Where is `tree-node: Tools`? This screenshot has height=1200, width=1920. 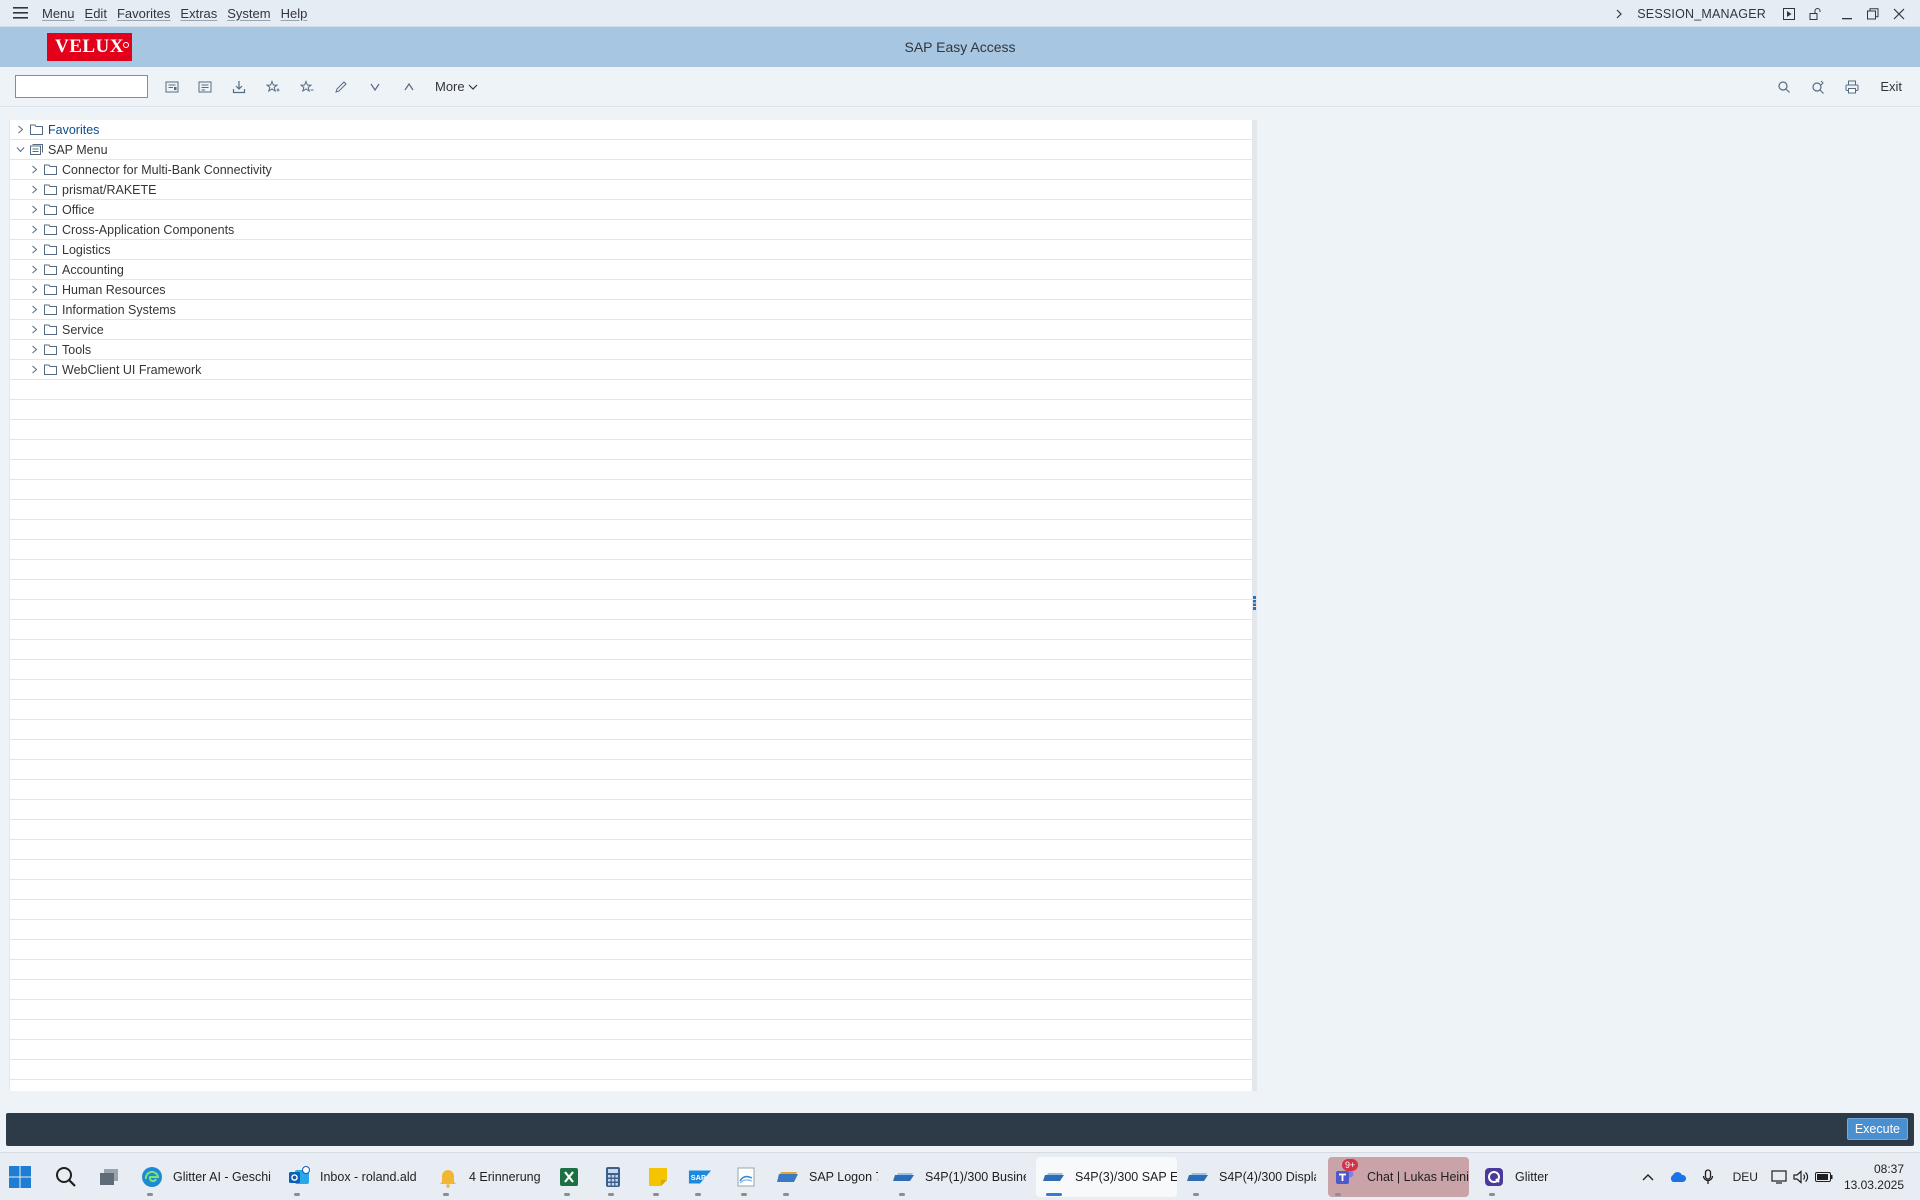 tree-node: Tools is located at coordinates (631, 350).